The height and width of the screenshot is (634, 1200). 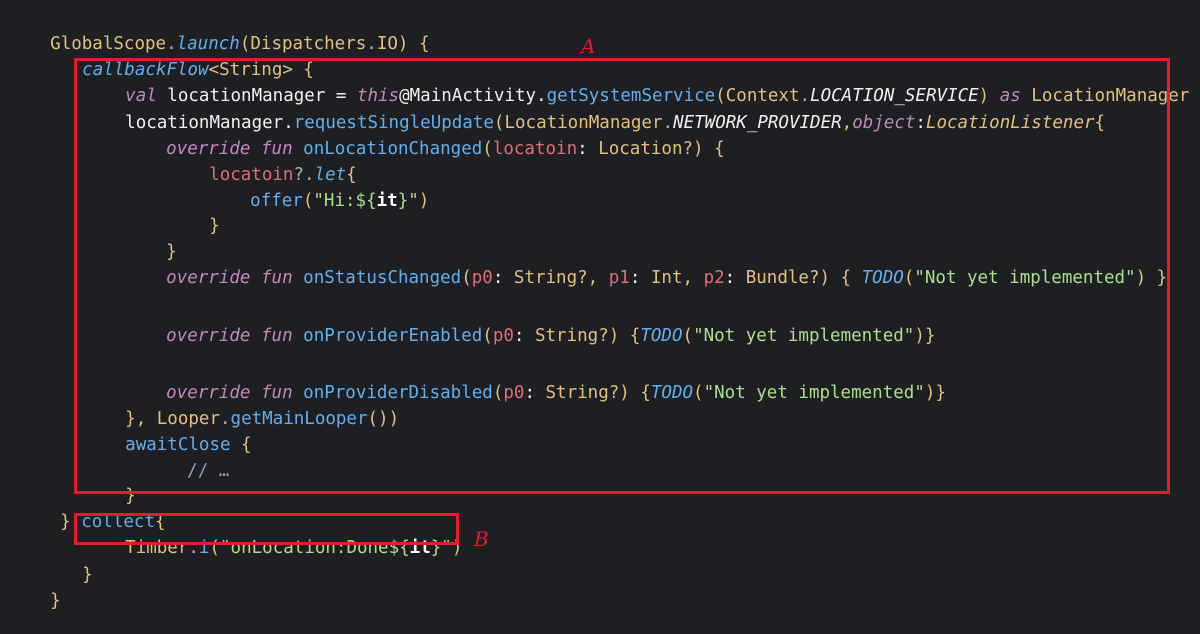 I want to click on token: IO, so click(x=387, y=44).